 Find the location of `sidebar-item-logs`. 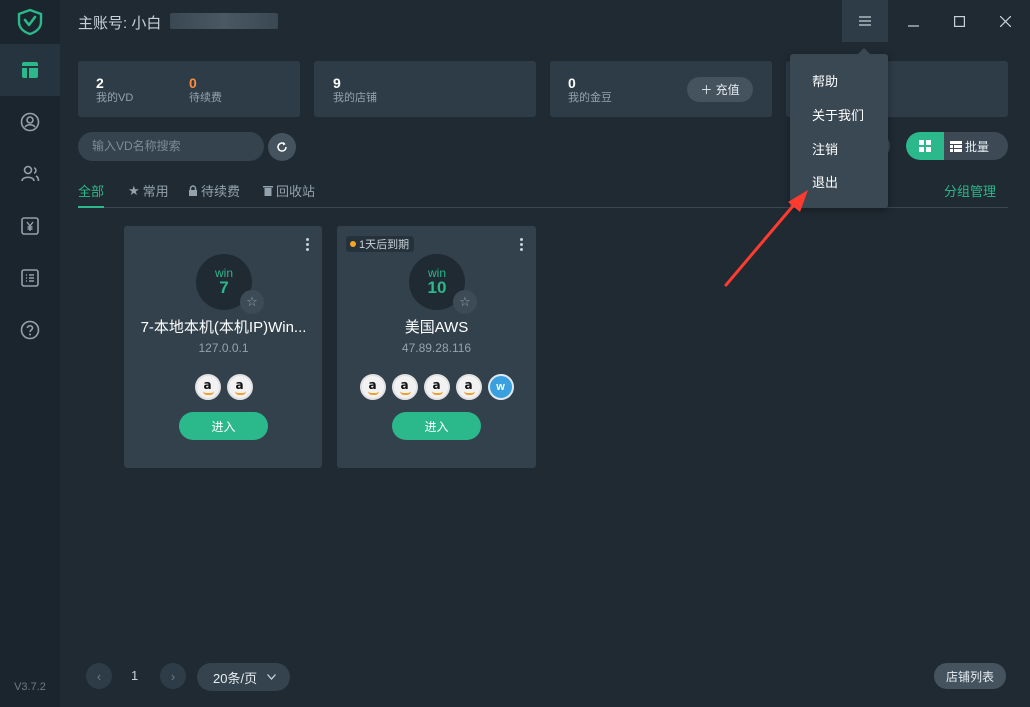

sidebar-item-logs is located at coordinates (30, 278).